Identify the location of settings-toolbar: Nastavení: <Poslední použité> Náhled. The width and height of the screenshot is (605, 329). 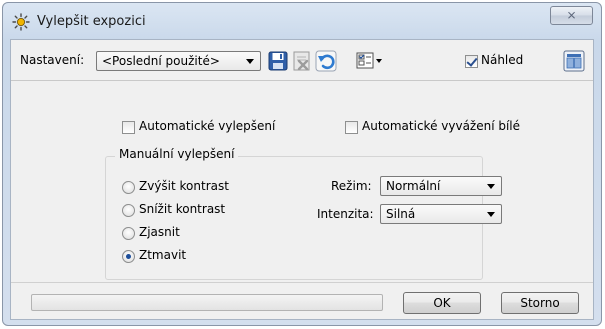
(302, 60).